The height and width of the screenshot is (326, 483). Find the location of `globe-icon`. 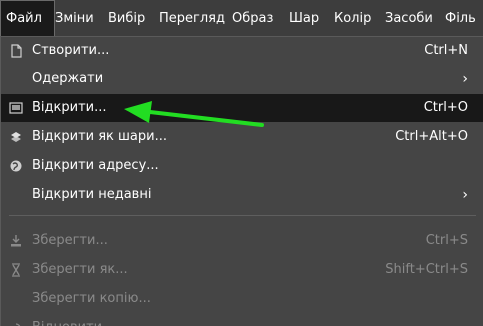

globe-icon is located at coordinates (16, 166).